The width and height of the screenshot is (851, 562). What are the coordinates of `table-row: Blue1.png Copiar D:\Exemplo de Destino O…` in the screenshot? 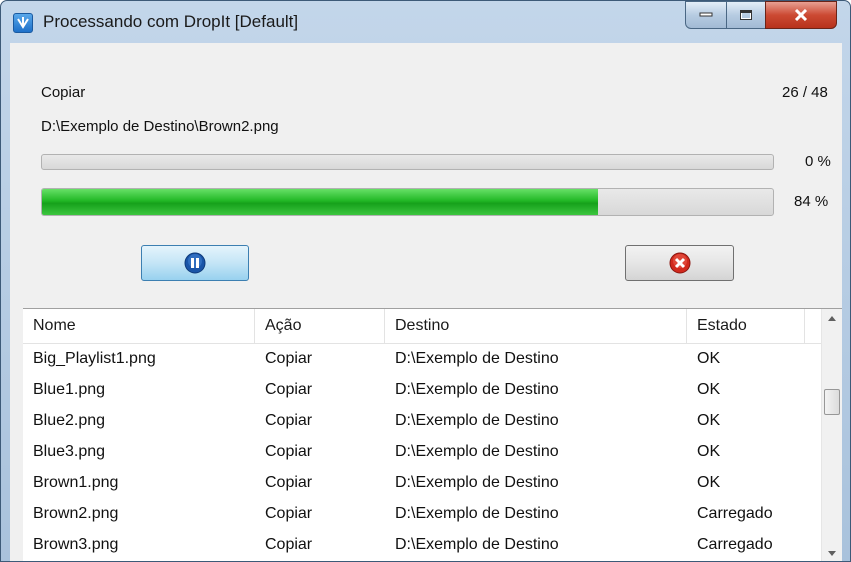 It's located at (422, 389).